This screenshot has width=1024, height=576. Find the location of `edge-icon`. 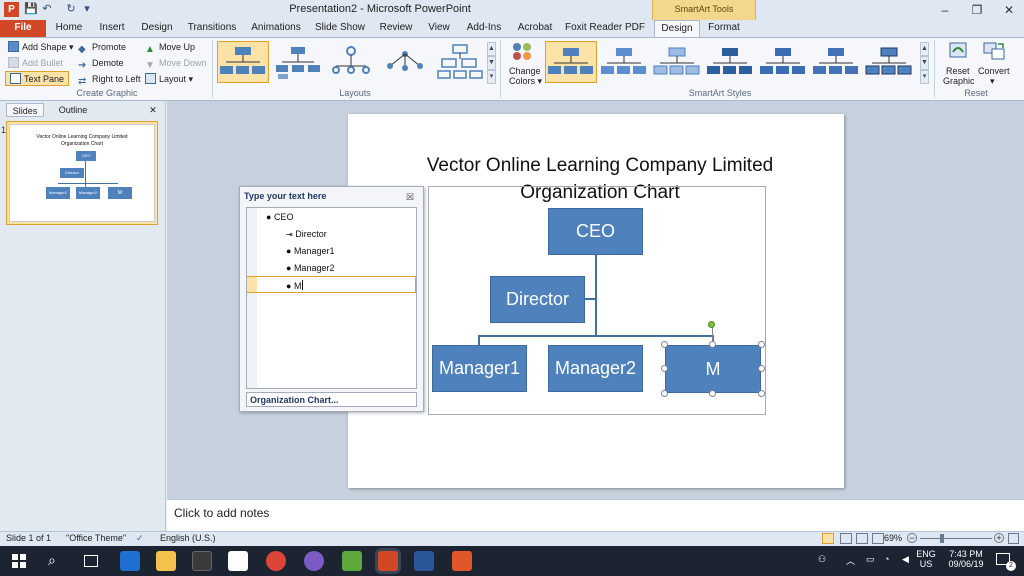

edge-icon is located at coordinates (130, 561).